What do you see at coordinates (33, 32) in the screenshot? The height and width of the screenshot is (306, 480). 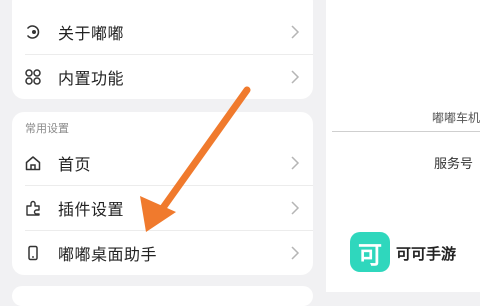 I see `about-icon` at bounding box center [33, 32].